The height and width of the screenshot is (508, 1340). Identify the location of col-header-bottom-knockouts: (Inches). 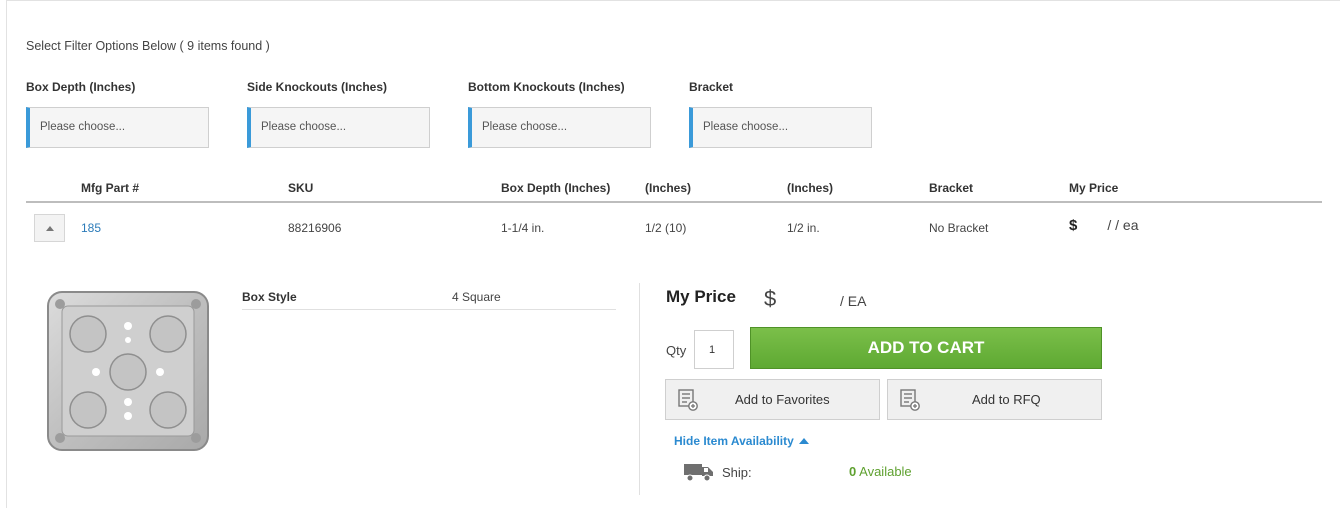
(810, 188).